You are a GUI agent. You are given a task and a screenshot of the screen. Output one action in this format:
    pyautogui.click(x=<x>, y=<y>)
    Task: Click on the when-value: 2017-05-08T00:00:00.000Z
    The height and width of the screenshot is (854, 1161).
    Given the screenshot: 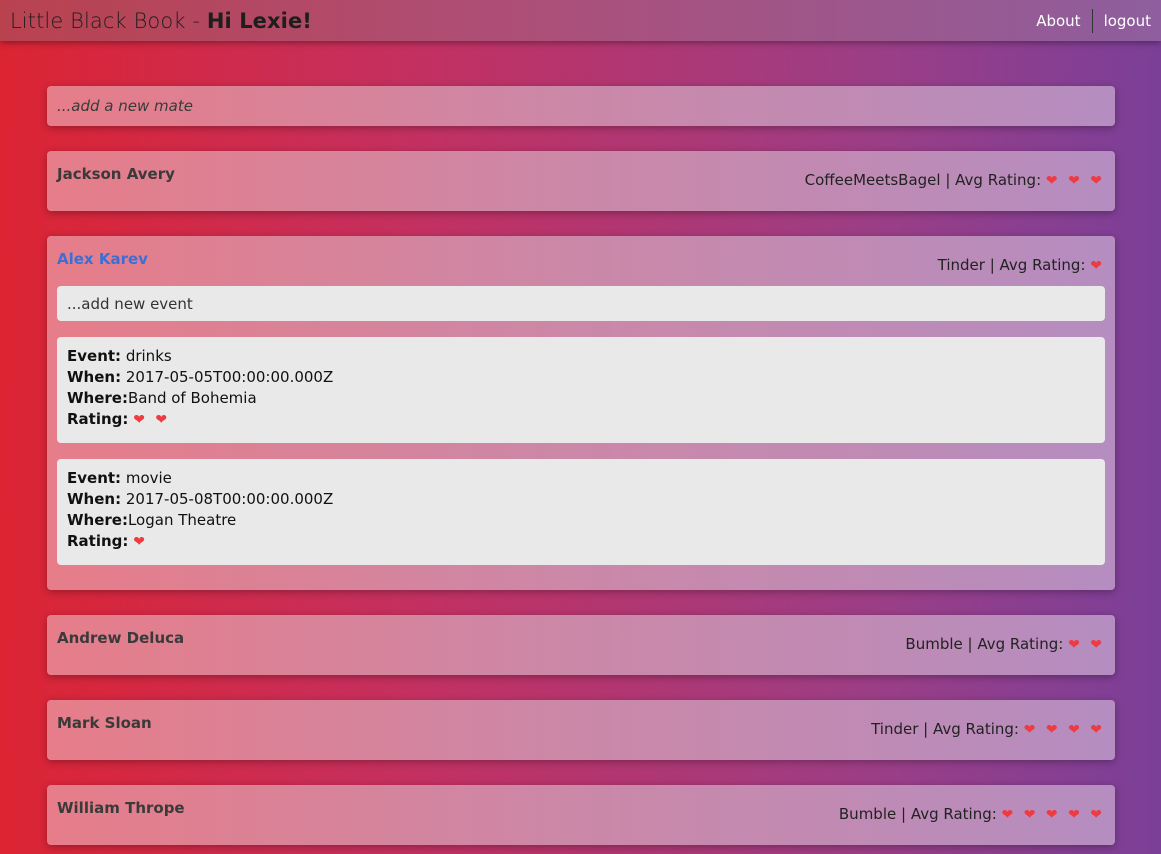 What is the action you would take?
    pyautogui.click(x=229, y=499)
    